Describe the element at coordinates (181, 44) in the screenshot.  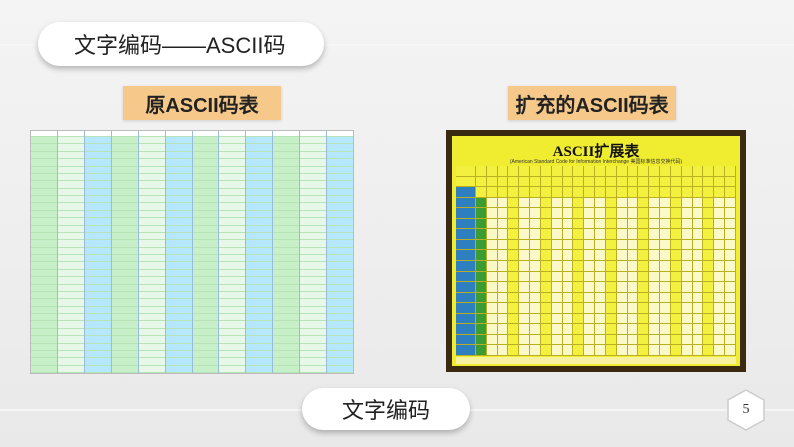
I see `slide-title: 文字编码——ASCII码` at that location.